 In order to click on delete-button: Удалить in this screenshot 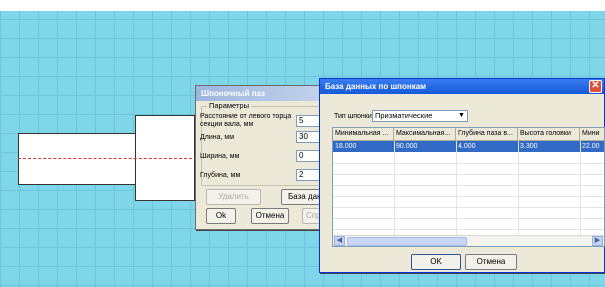, I will do `click(233, 197)`.